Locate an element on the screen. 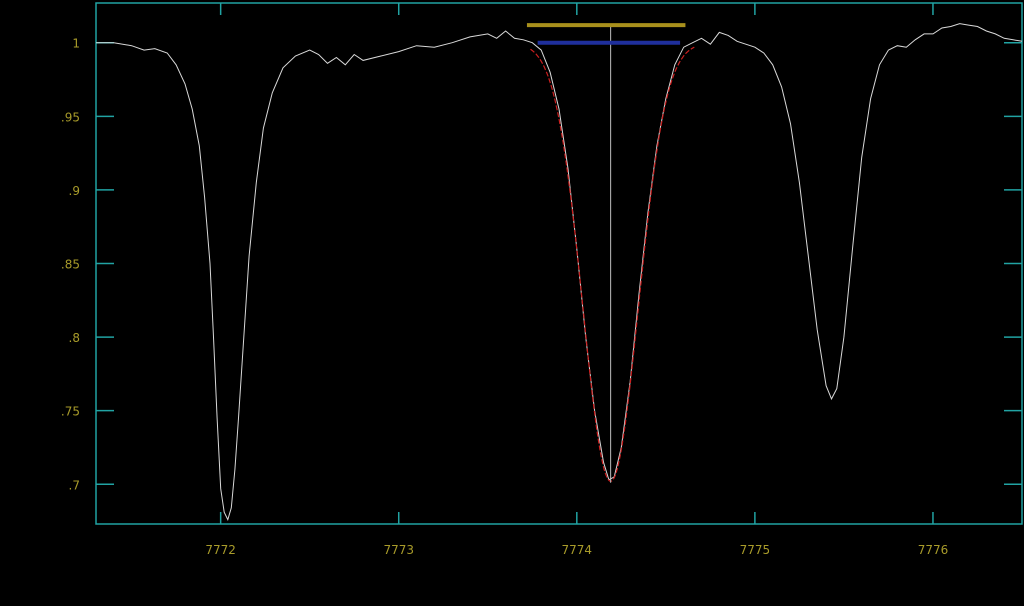 This screenshot has height=606, width=1024. x-tick-label: 7774 is located at coordinates (577, 550).